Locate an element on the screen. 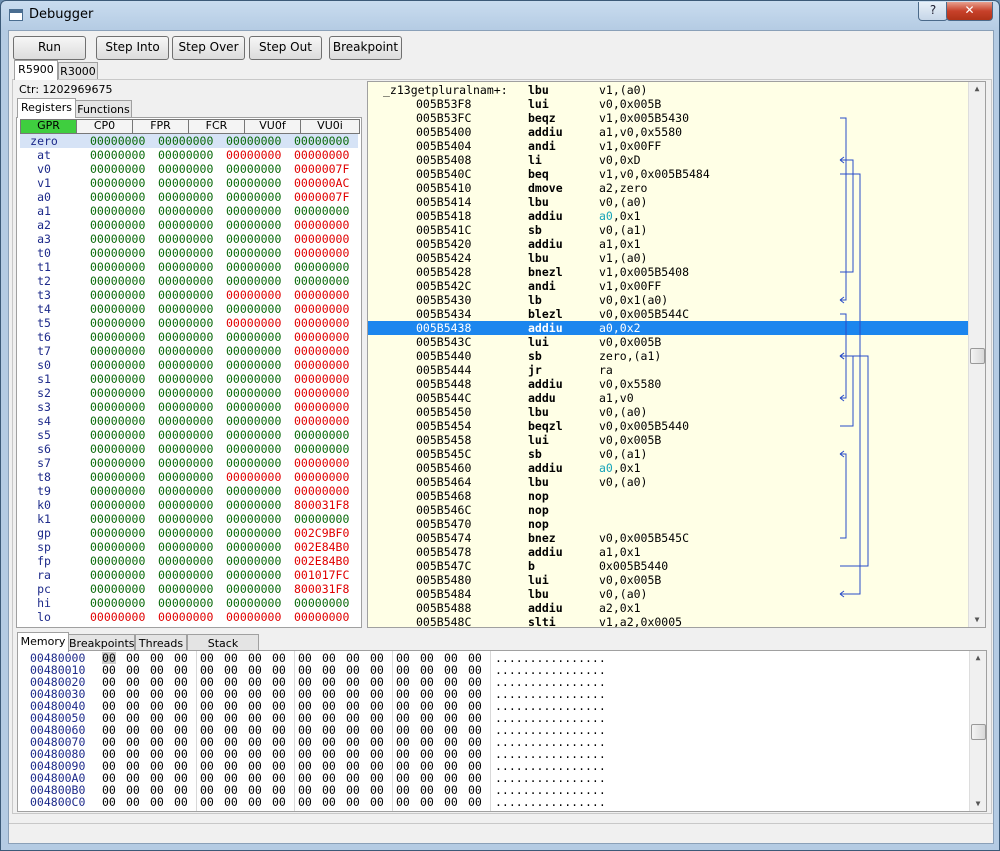 This screenshot has width=1000, height=851. help-button: ? is located at coordinates (933, 11).